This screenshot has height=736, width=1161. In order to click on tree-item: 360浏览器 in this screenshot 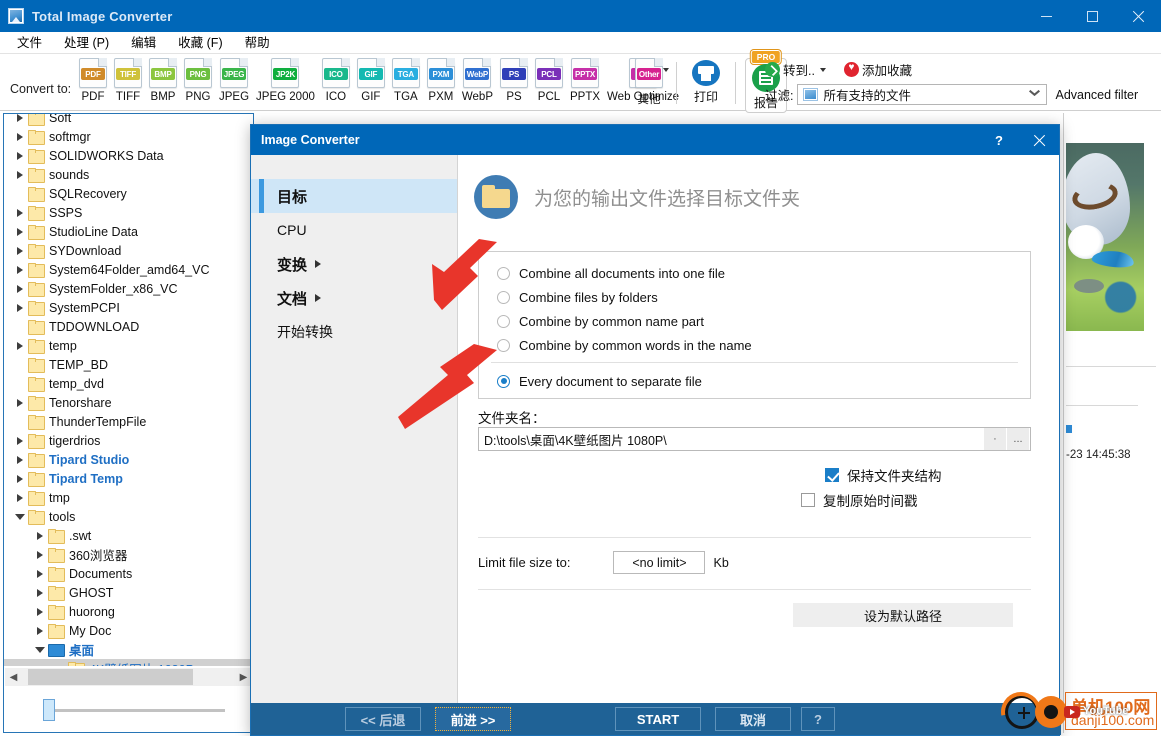, I will do `click(128, 554)`.